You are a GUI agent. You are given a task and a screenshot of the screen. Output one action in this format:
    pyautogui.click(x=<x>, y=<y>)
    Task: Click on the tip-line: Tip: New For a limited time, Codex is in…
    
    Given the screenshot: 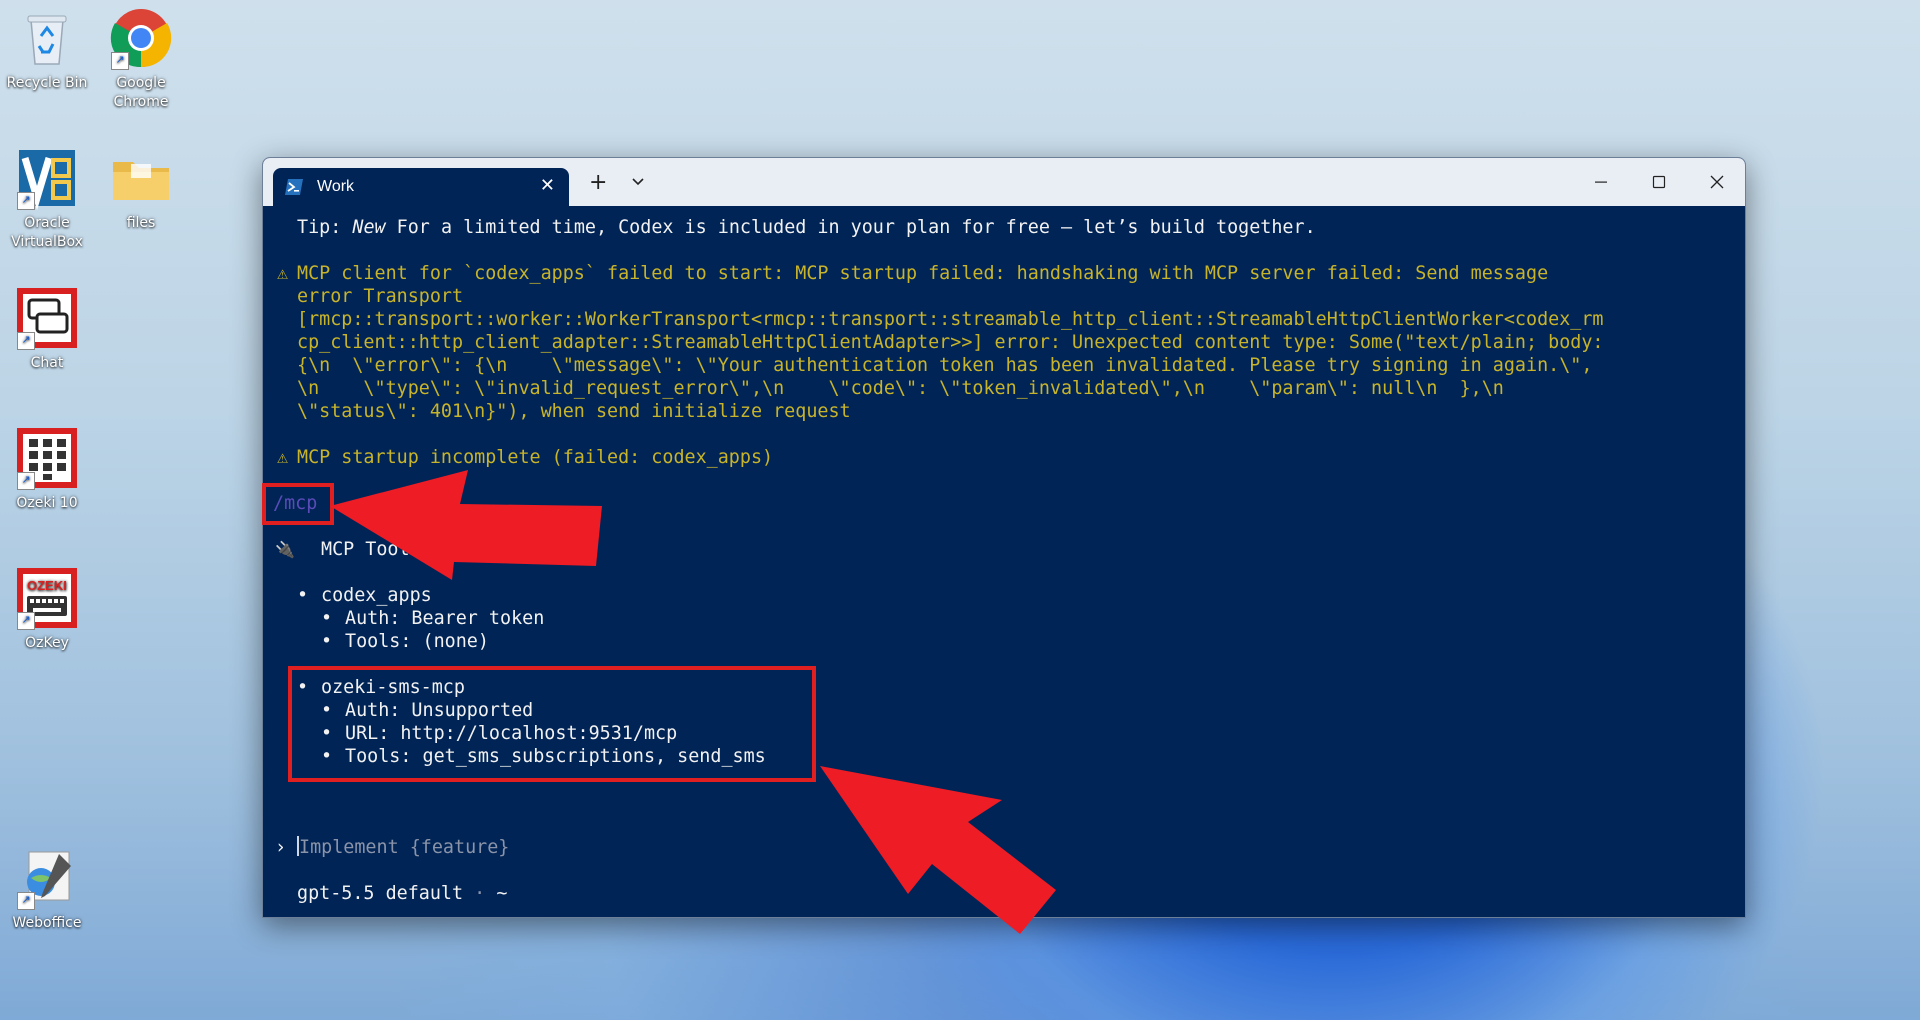 What is the action you would take?
    pyautogui.click(x=806, y=227)
    